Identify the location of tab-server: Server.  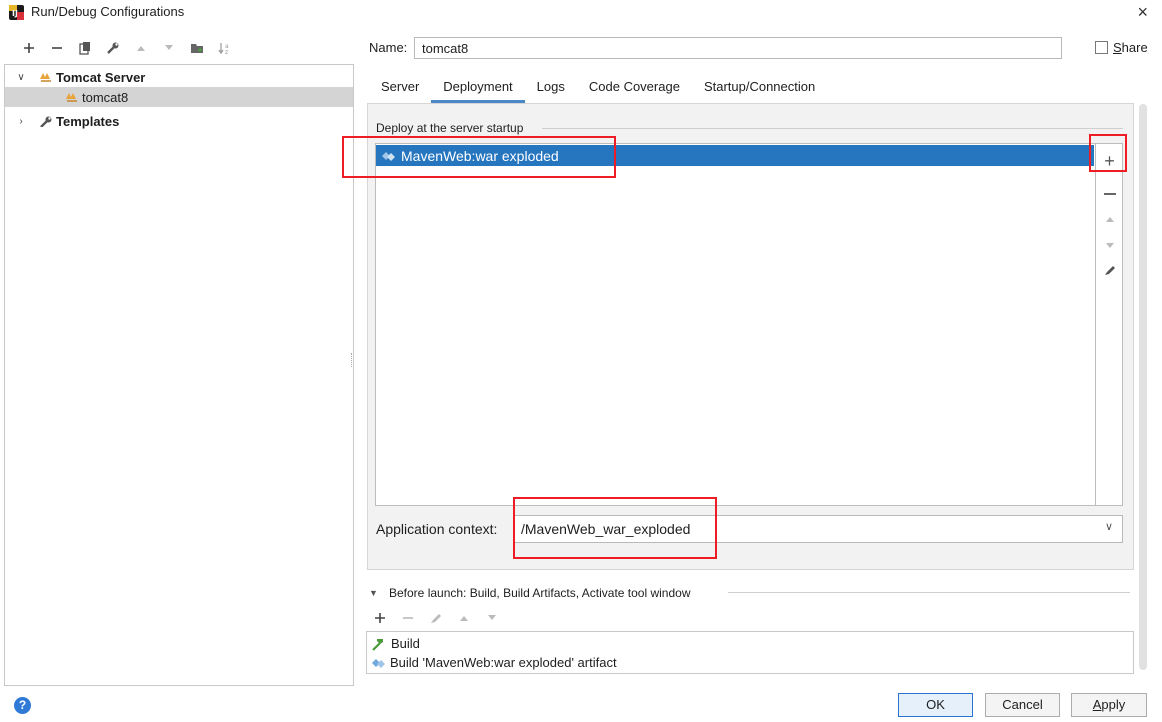
(400, 88).